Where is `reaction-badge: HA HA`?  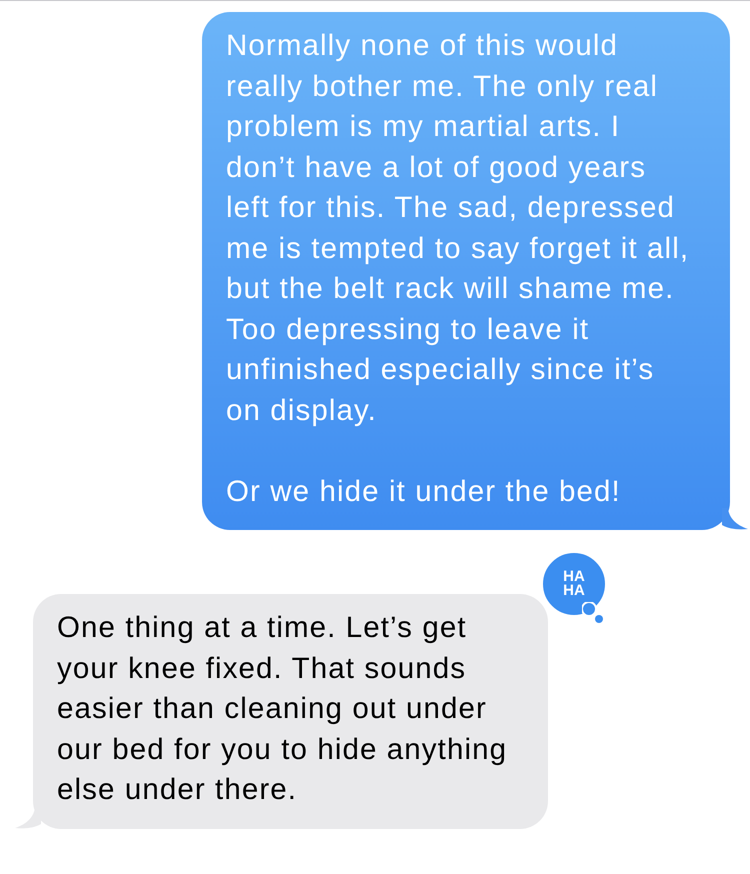 reaction-badge: HA HA is located at coordinates (574, 584).